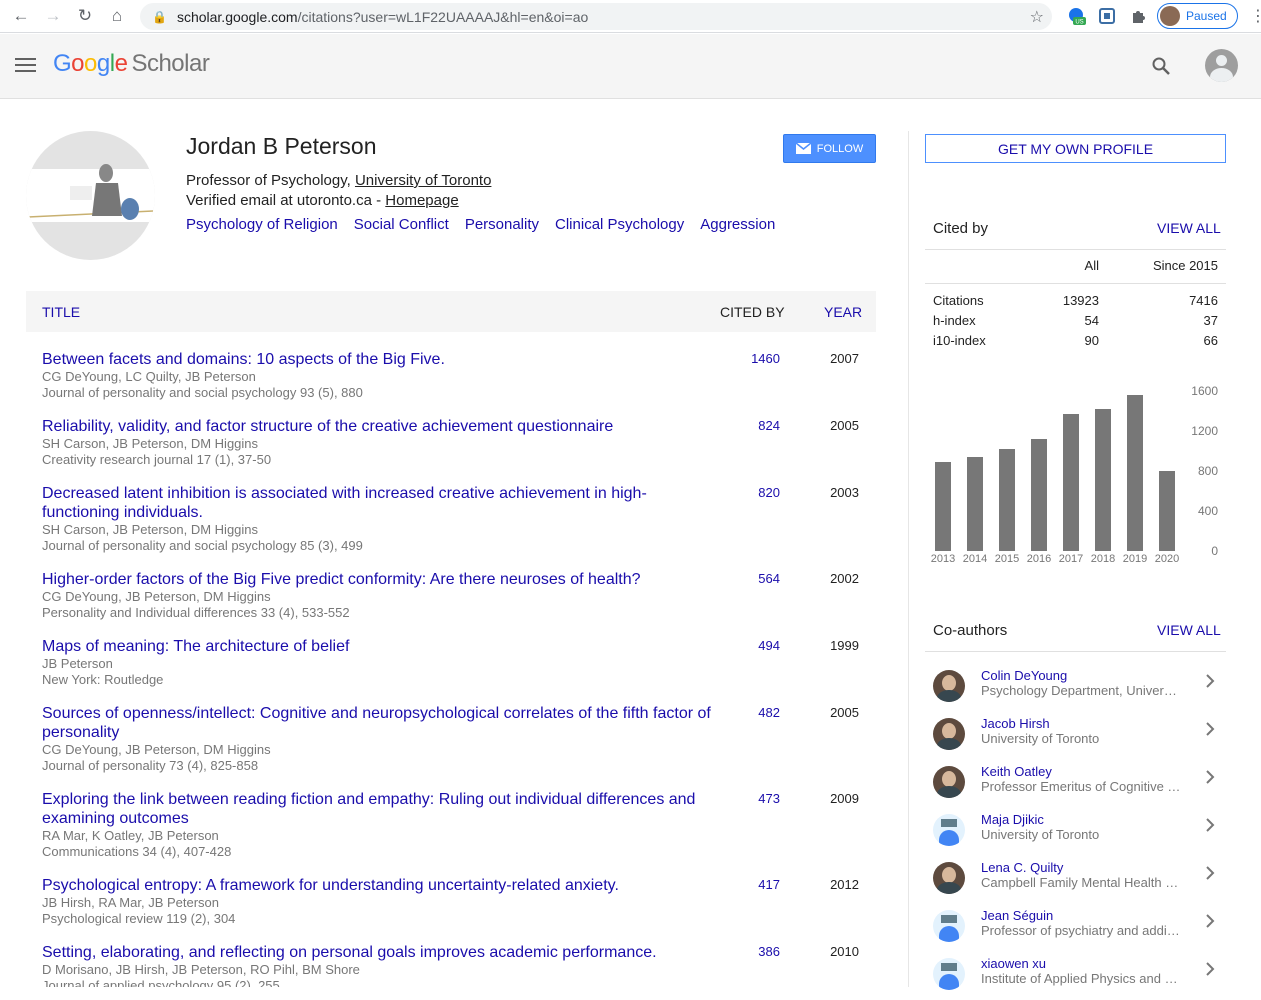 The width and height of the screenshot is (1261, 1000). Describe the element at coordinates (751, 578) in the screenshot. I see `cited-by-link: 564` at that location.